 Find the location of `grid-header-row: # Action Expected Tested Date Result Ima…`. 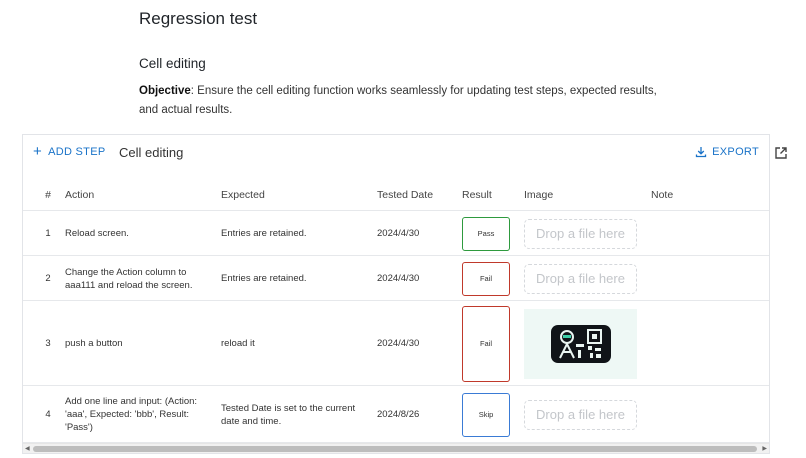

grid-header-row: # Action Expected Tested Date Result Ima… is located at coordinates (396, 195).